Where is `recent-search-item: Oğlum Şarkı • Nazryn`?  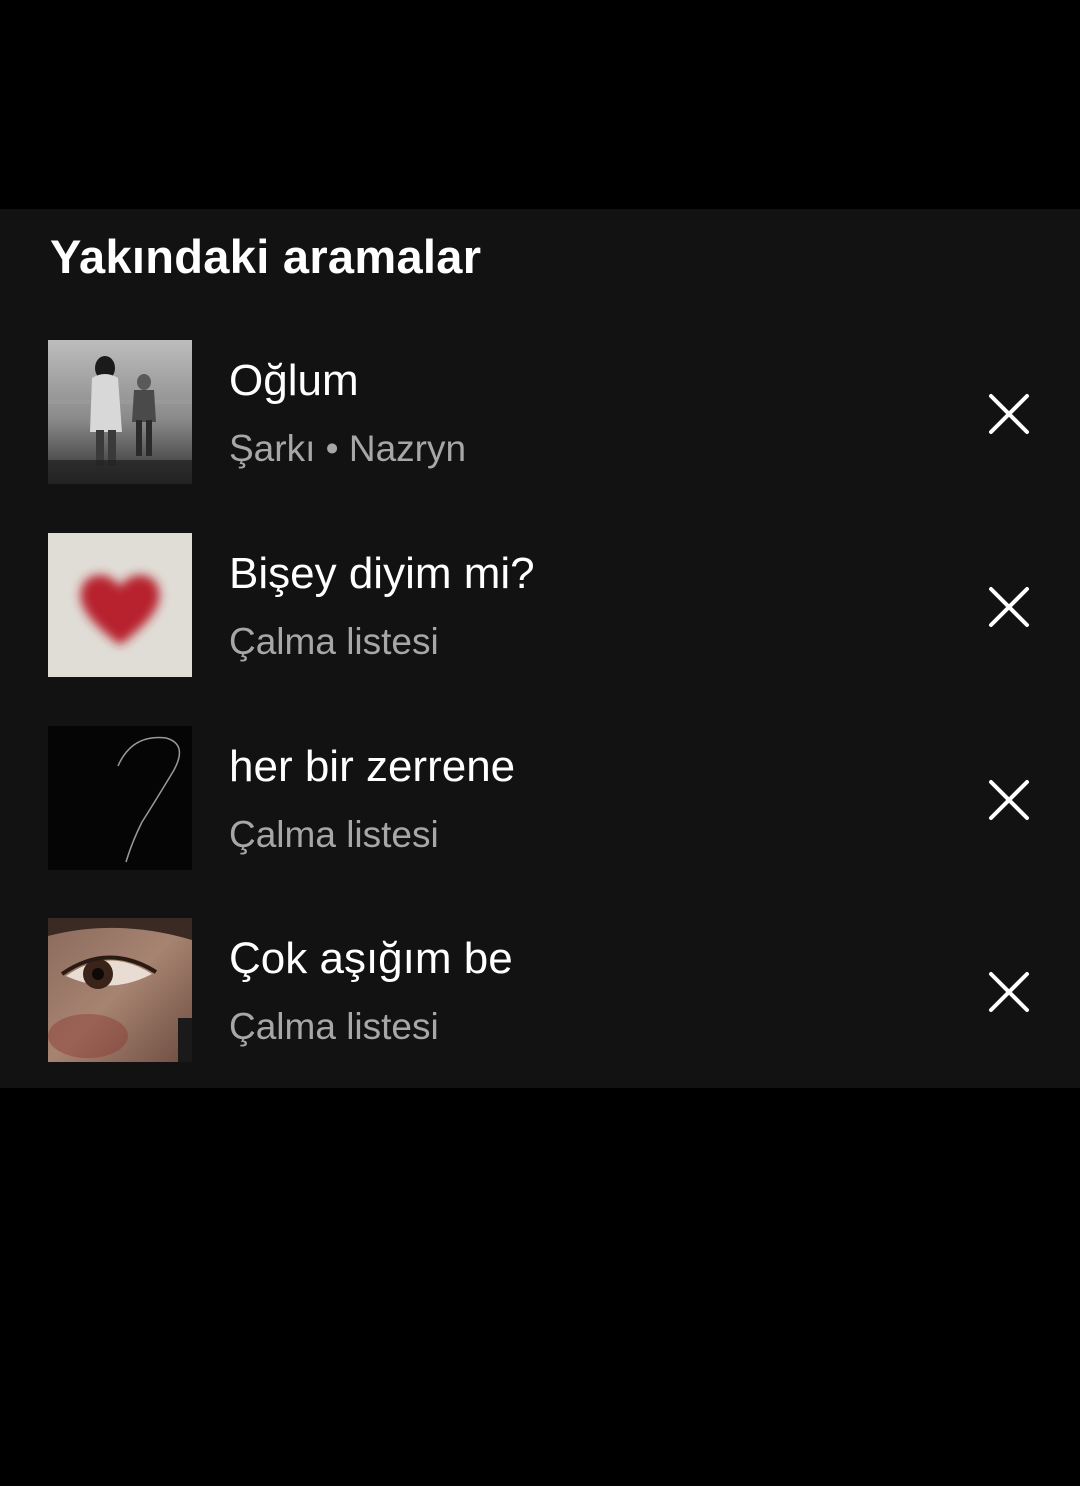
recent-search-item: Oğlum Şarkı • Nazryn is located at coordinates (540, 413).